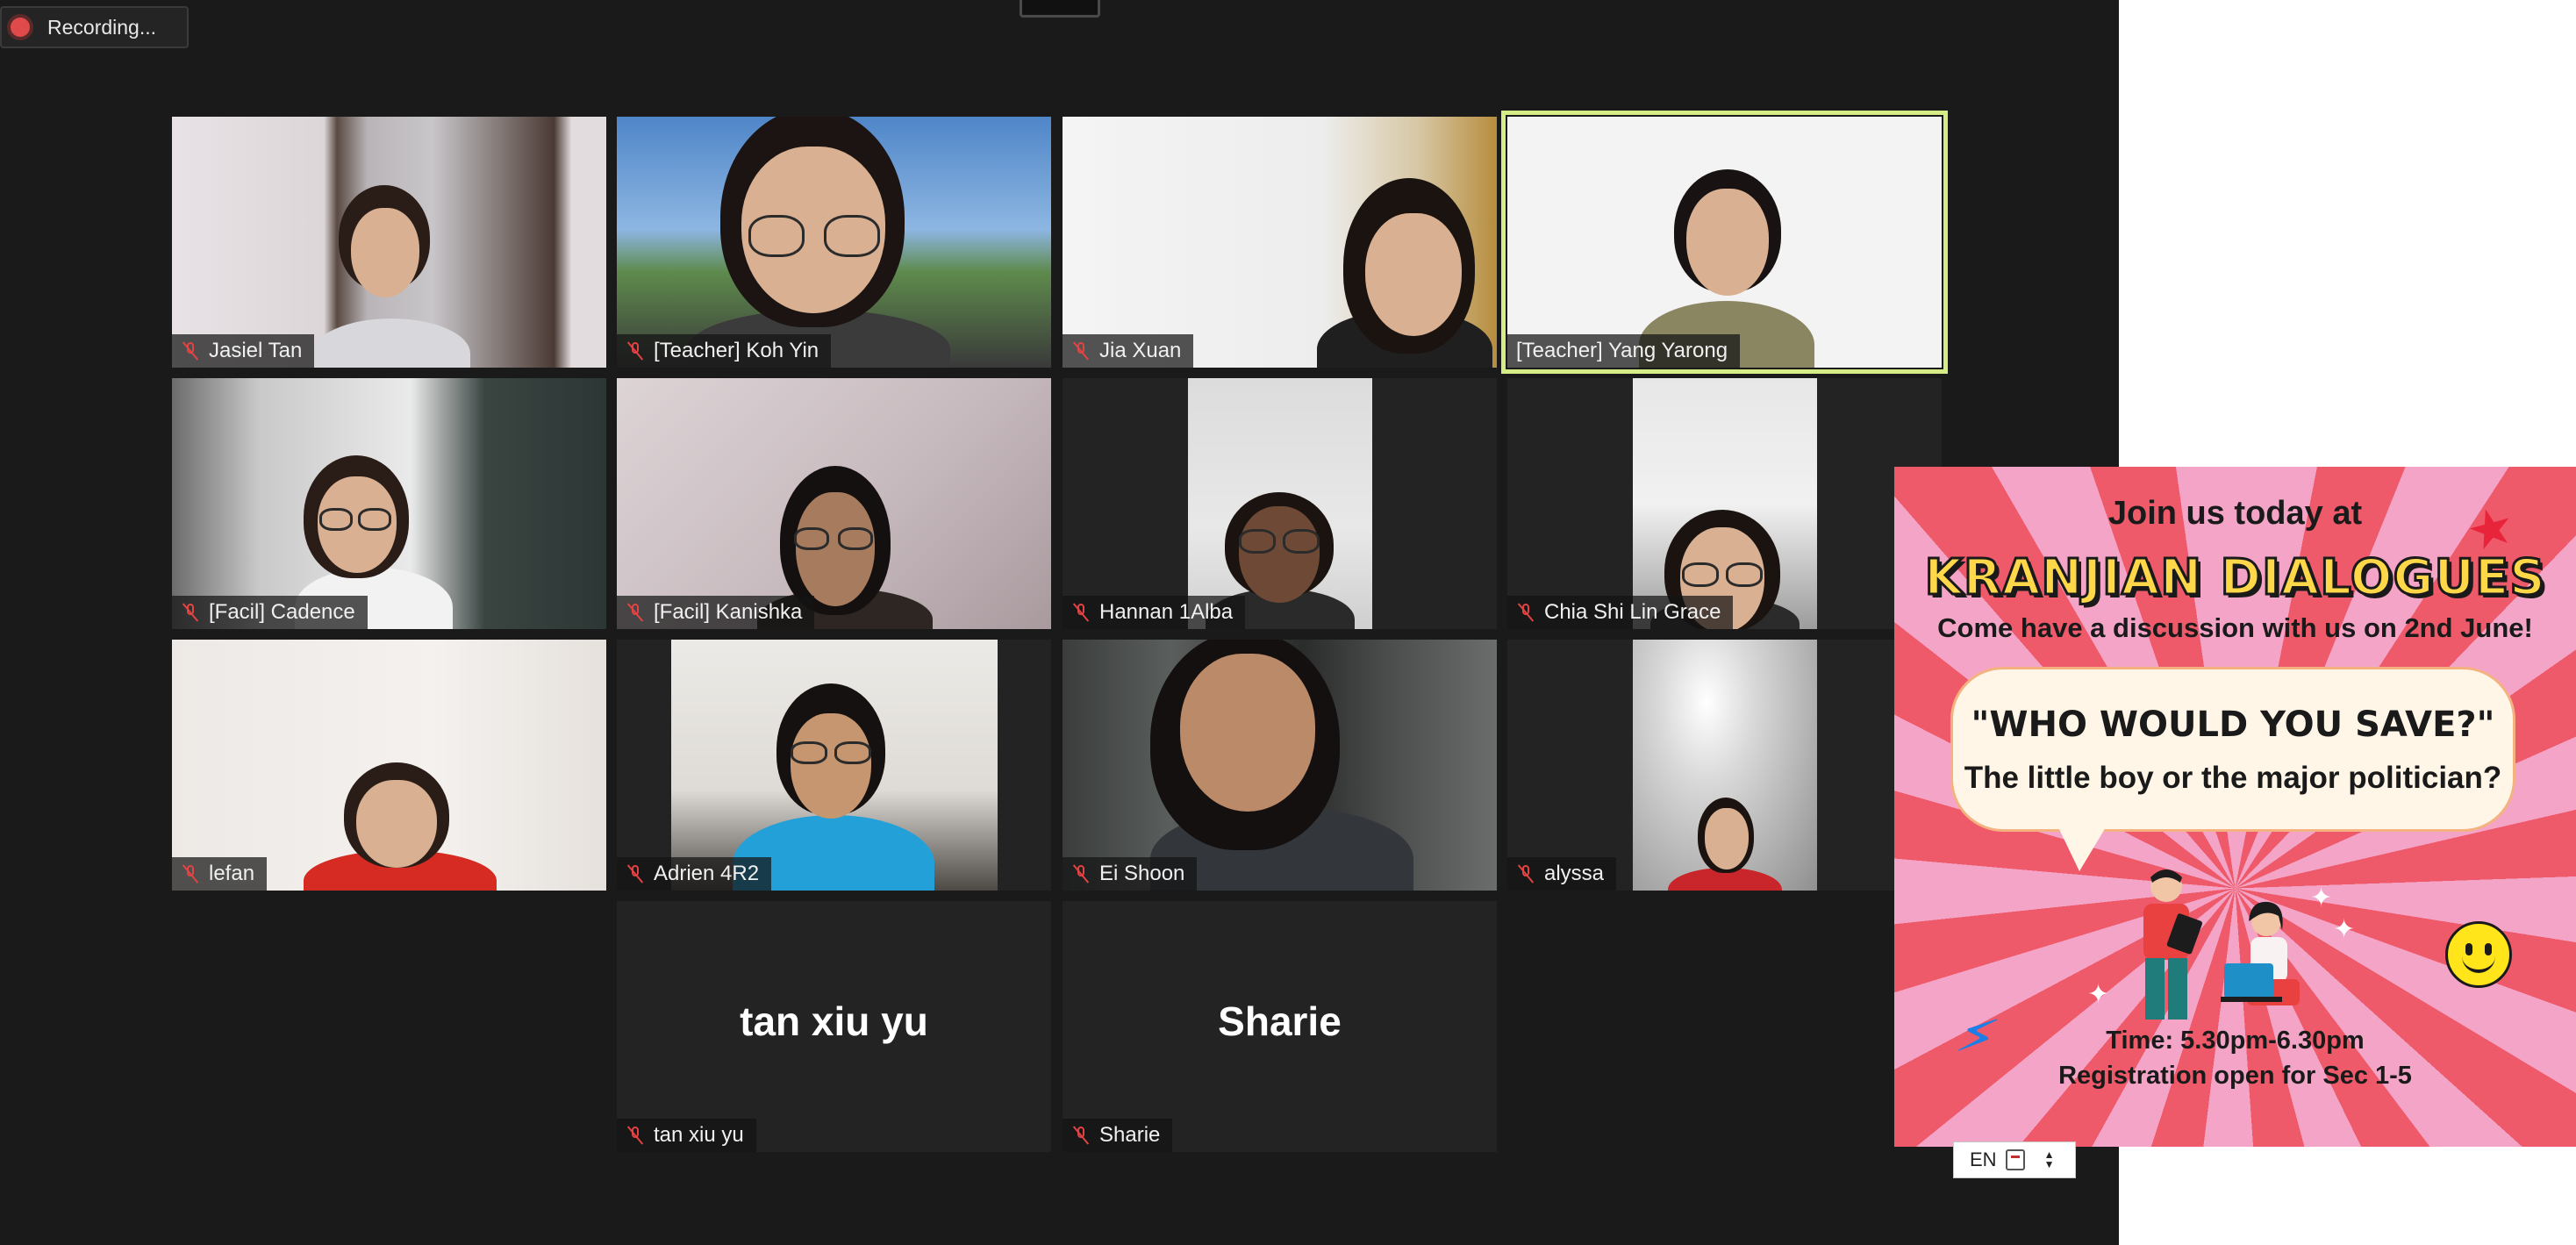 This screenshot has width=2576, height=1245. I want to click on video-tile-alyssa: alyssa, so click(1724, 766).